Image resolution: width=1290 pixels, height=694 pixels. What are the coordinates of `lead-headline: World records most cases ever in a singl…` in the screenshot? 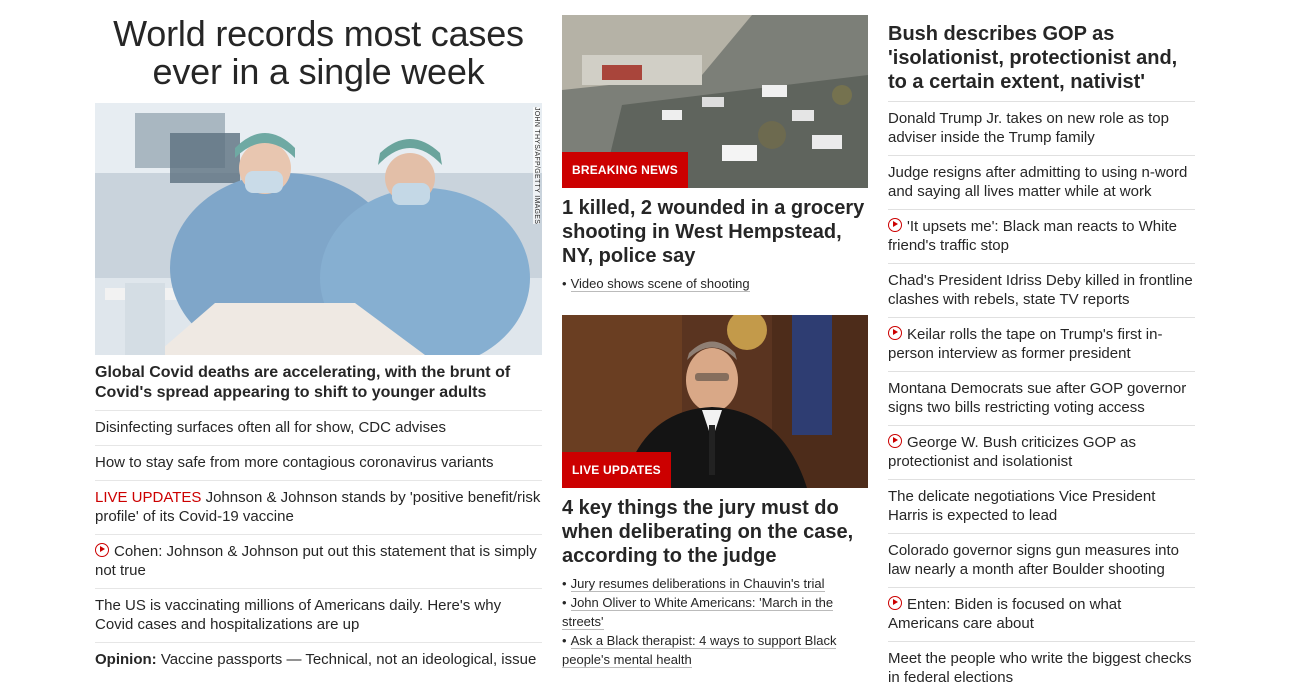 It's located at (318, 53).